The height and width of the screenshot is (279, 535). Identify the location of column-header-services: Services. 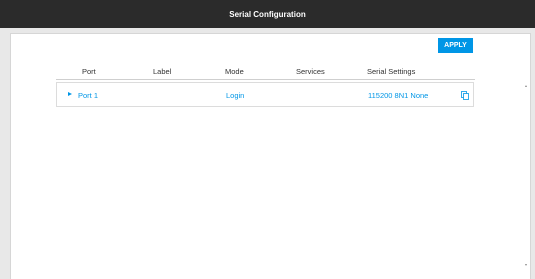
(310, 71).